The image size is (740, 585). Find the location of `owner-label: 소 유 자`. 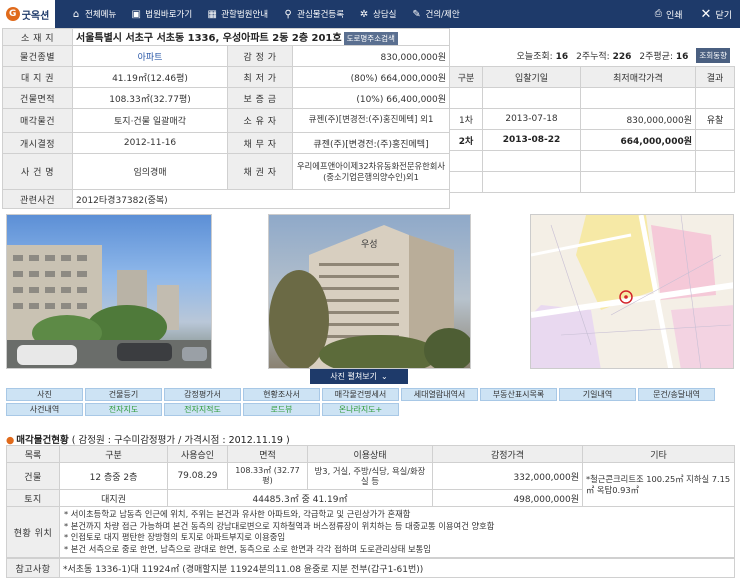

owner-label: 소 유 자 is located at coordinates (260, 120).